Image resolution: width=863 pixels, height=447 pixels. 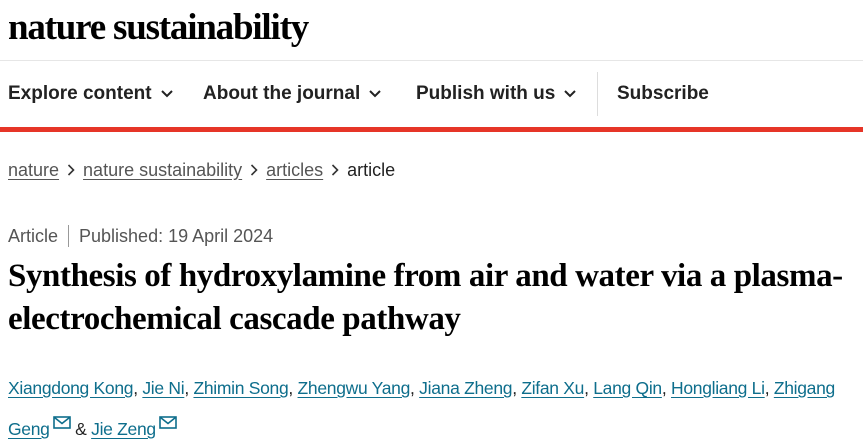 I want to click on author-link: Jie Ni, so click(x=163, y=388).